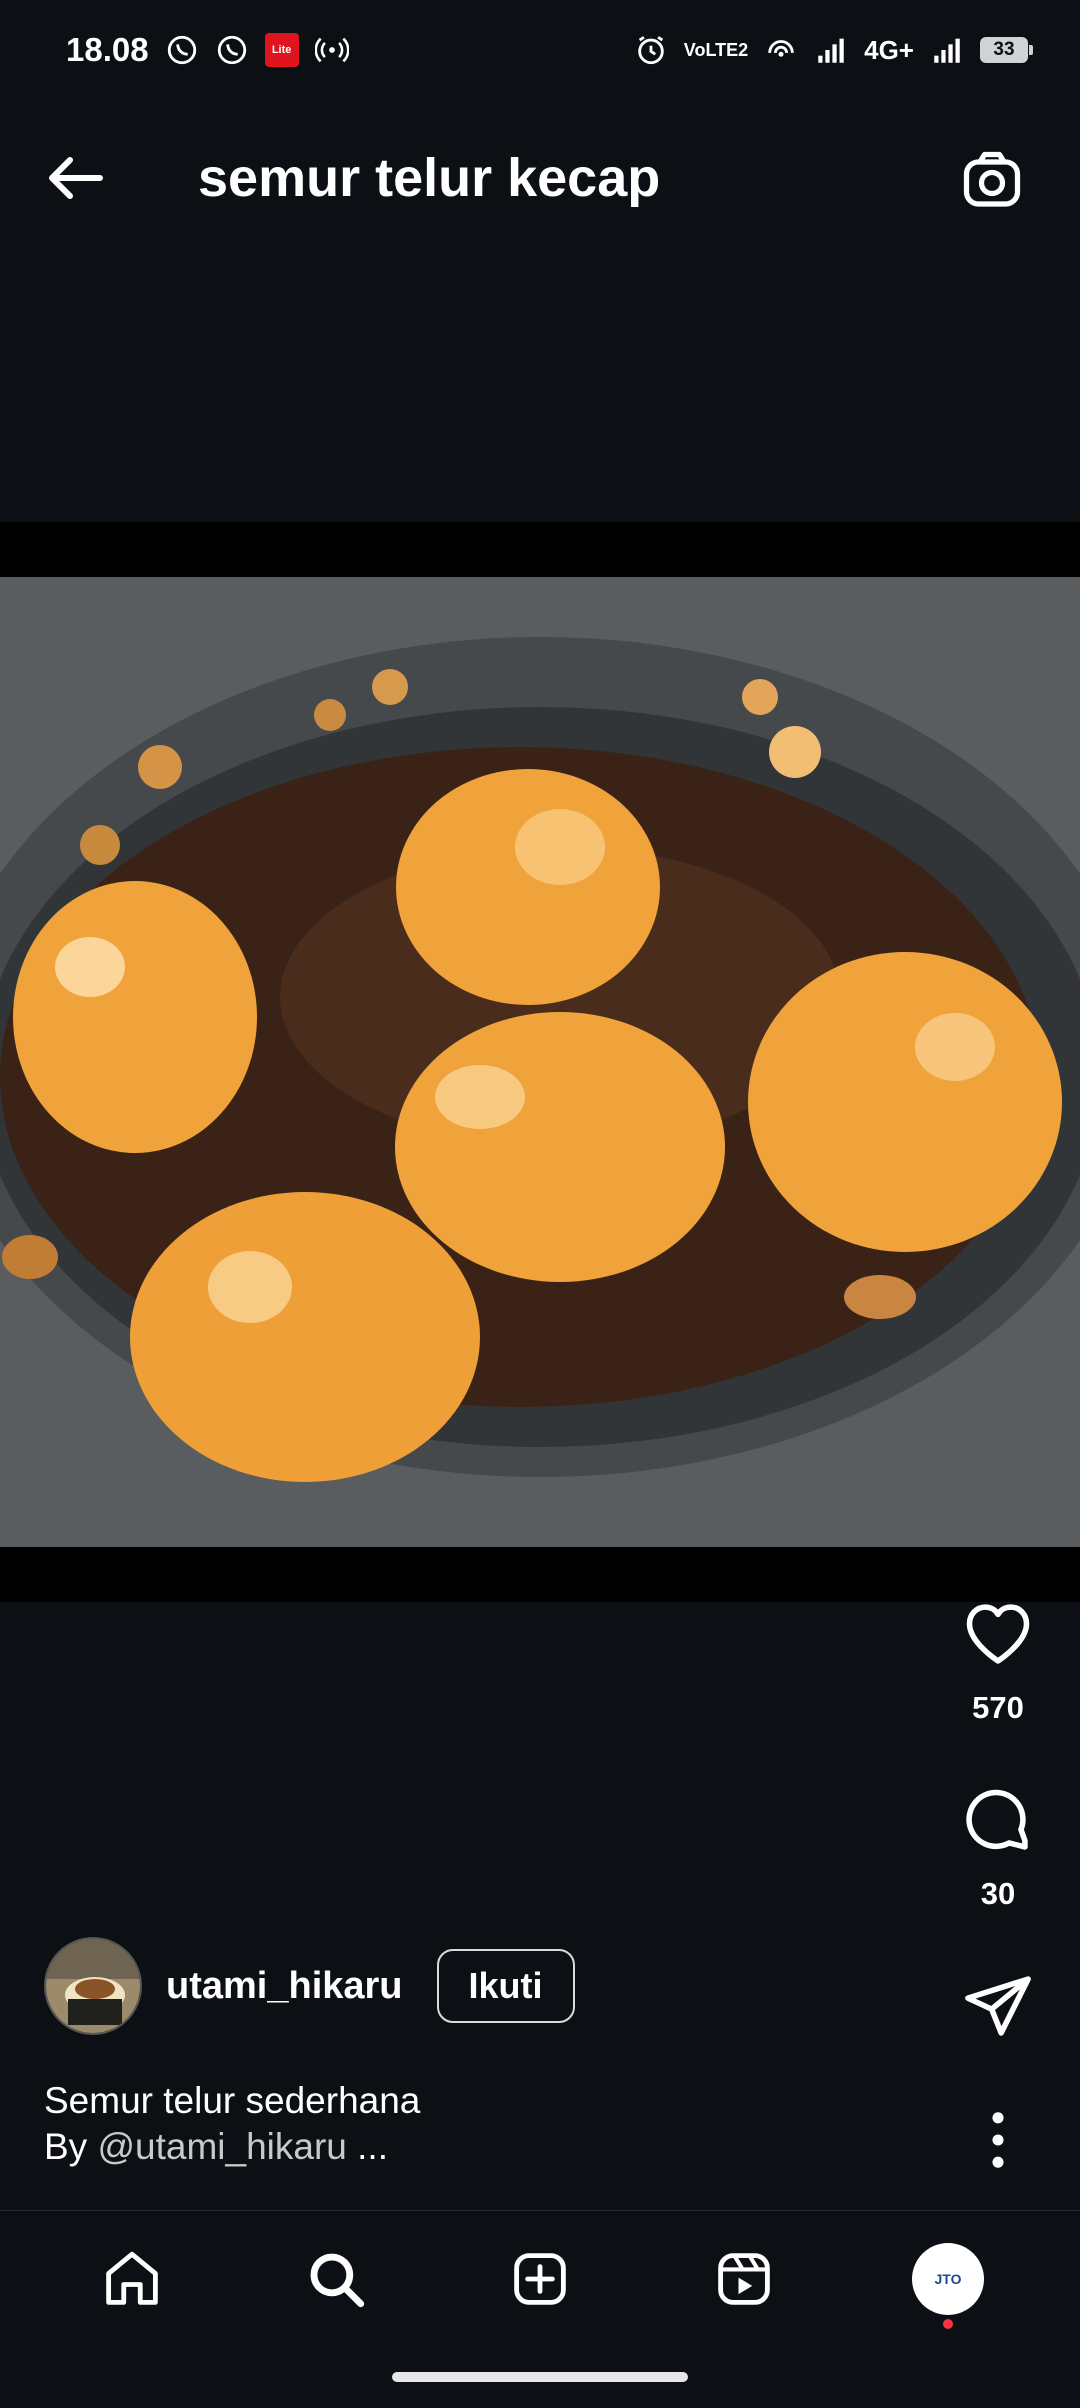 Image resolution: width=1080 pixels, height=2408 pixels. Describe the element at coordinates (505, 1986) in the screenshot. I see `follow-button: Ikuti` at that location.